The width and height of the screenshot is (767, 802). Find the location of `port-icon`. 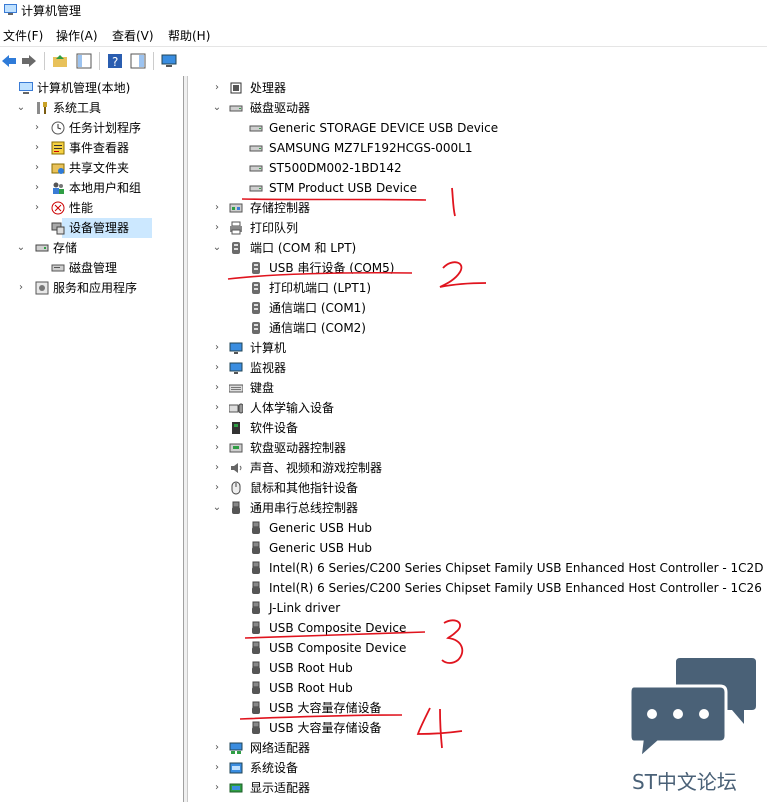

port-icon is located at coordinates (256, 308).